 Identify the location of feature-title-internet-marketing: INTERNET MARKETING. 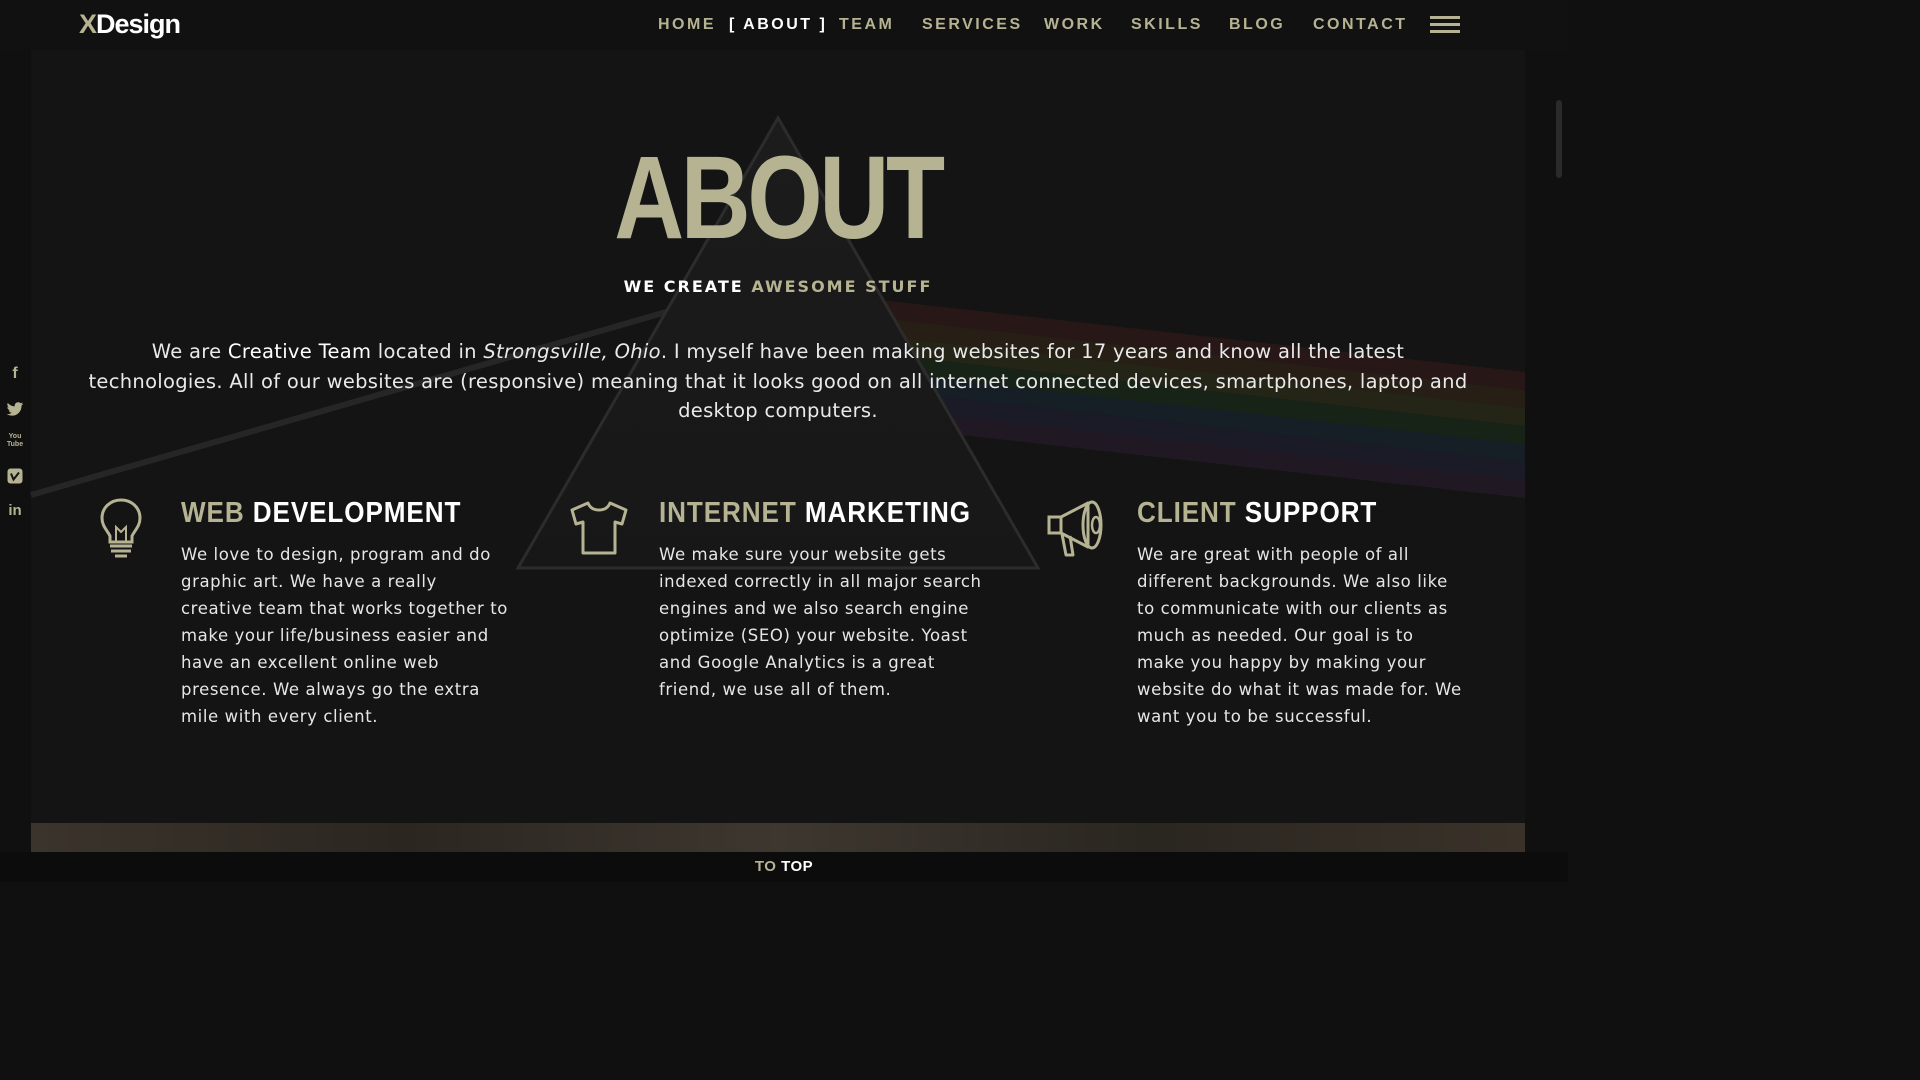
(815, 513).